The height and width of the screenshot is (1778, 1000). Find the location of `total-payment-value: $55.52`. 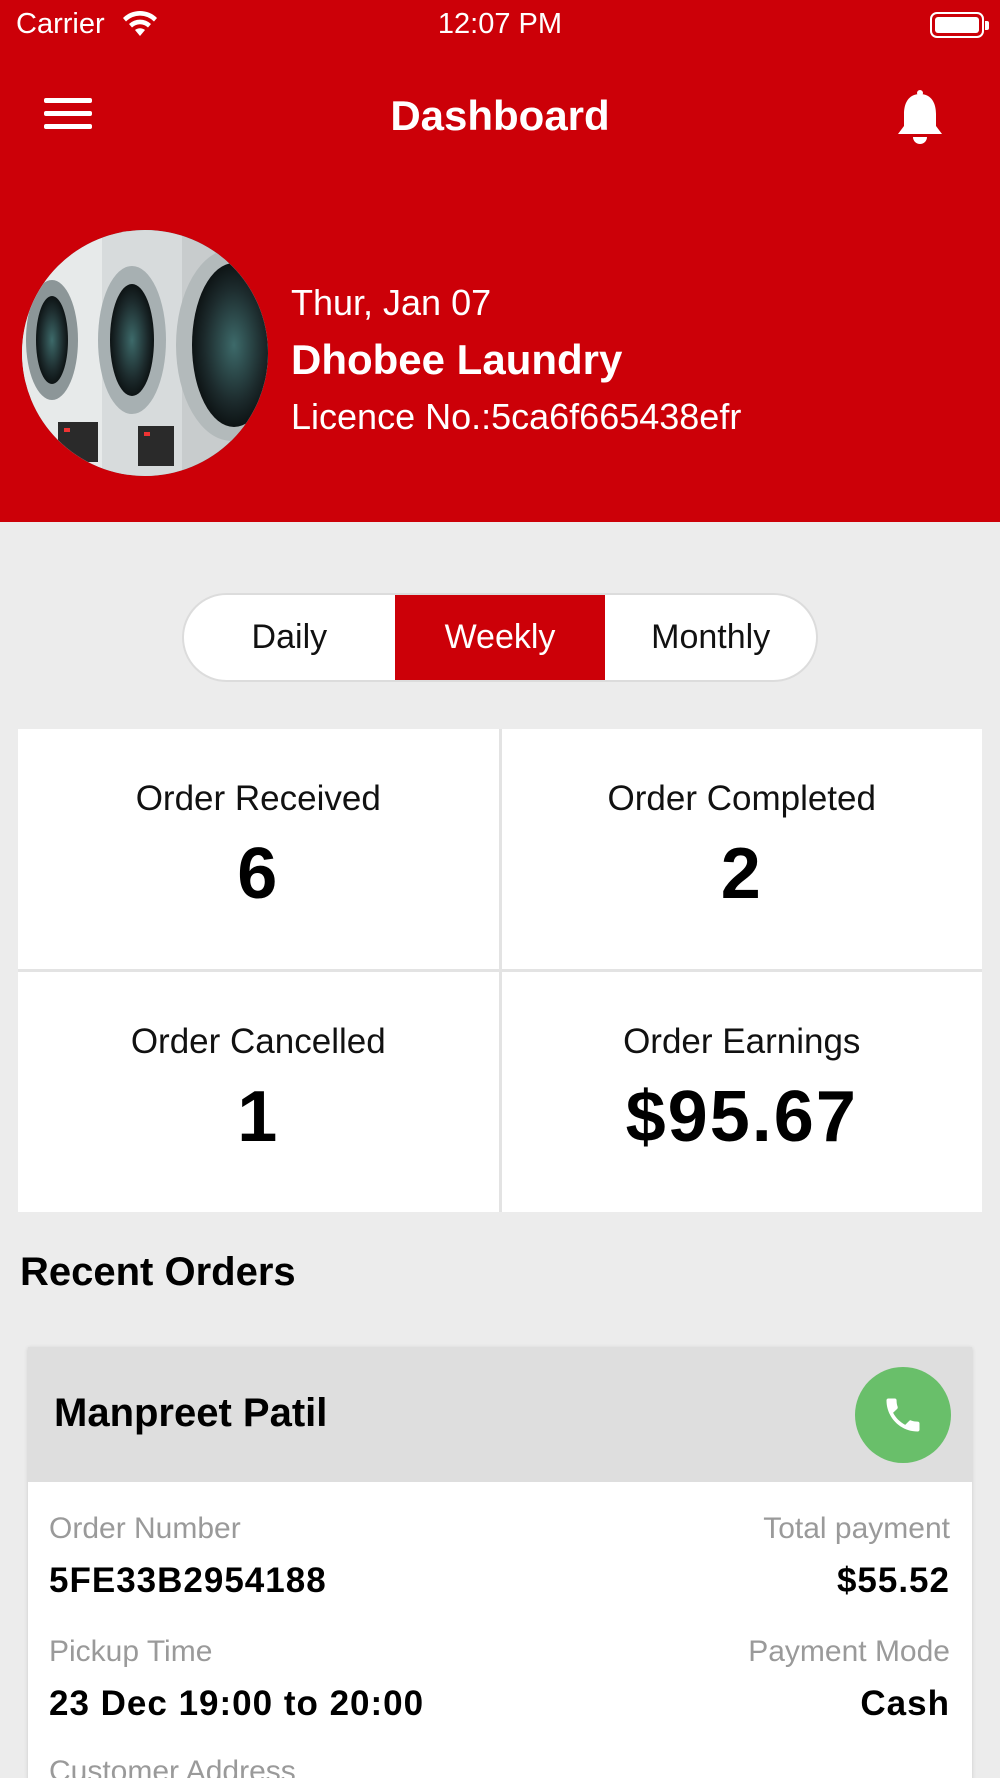

total-payment-value: $55.52 is located at coordinates (893, 1580).